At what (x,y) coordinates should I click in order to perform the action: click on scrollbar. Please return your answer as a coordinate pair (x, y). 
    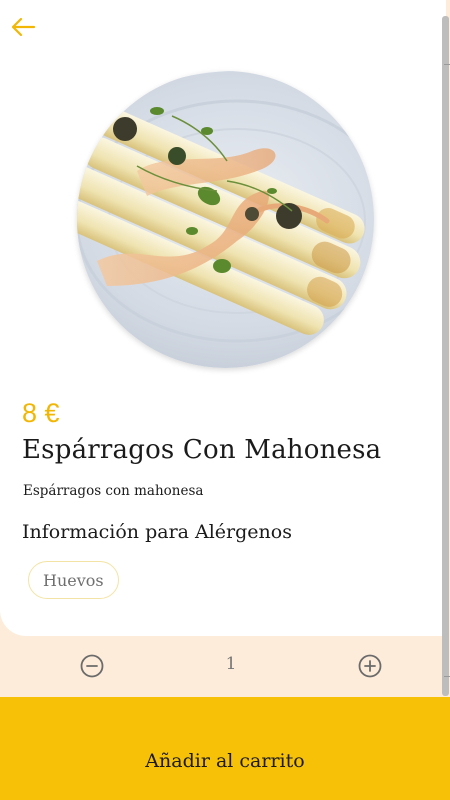
    Looking at the image, I should click on (445, 356).